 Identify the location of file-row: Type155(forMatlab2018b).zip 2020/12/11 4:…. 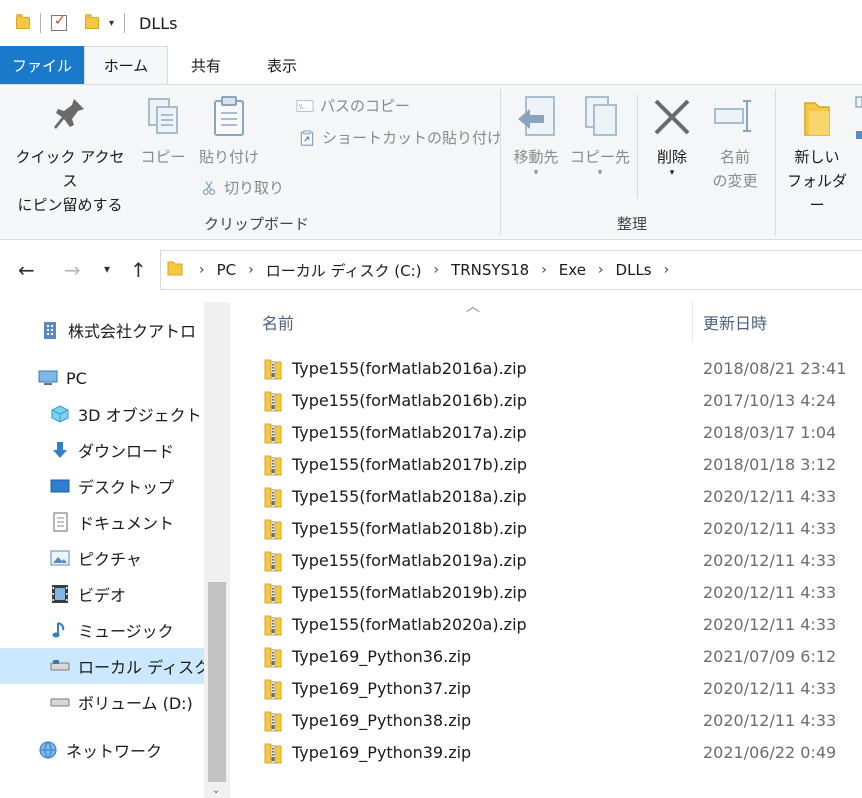
(547, 528).